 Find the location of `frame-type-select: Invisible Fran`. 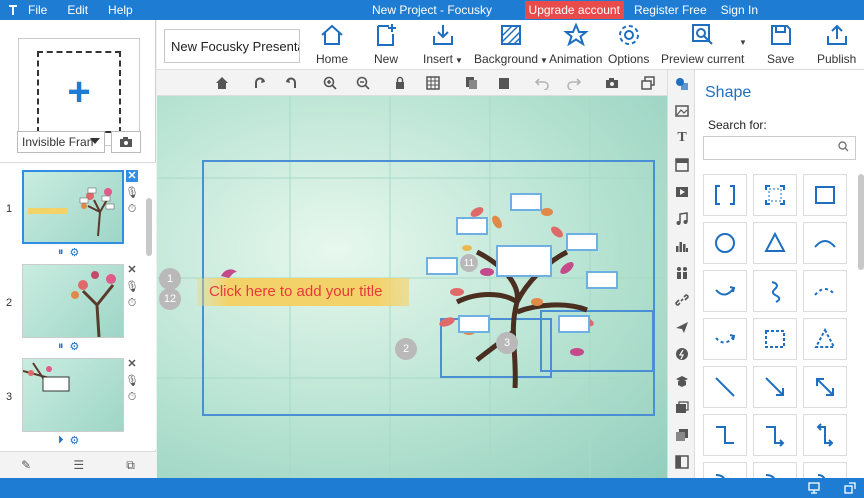

frame-type-select: Invisible Fran is located at coordinates (61, 142).